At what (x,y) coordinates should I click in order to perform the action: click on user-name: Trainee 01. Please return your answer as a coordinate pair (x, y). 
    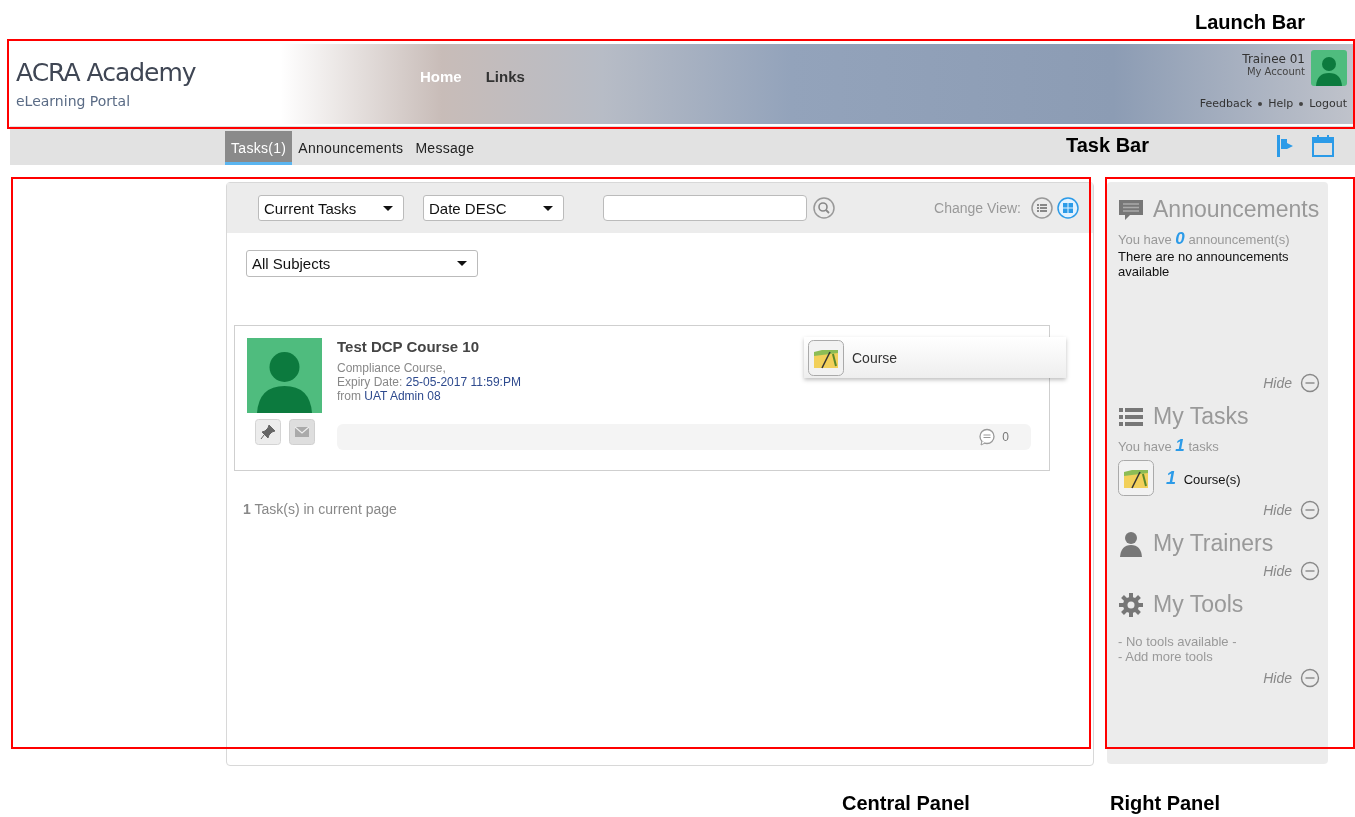
    Looking at the image, I should click on (1273, 59).